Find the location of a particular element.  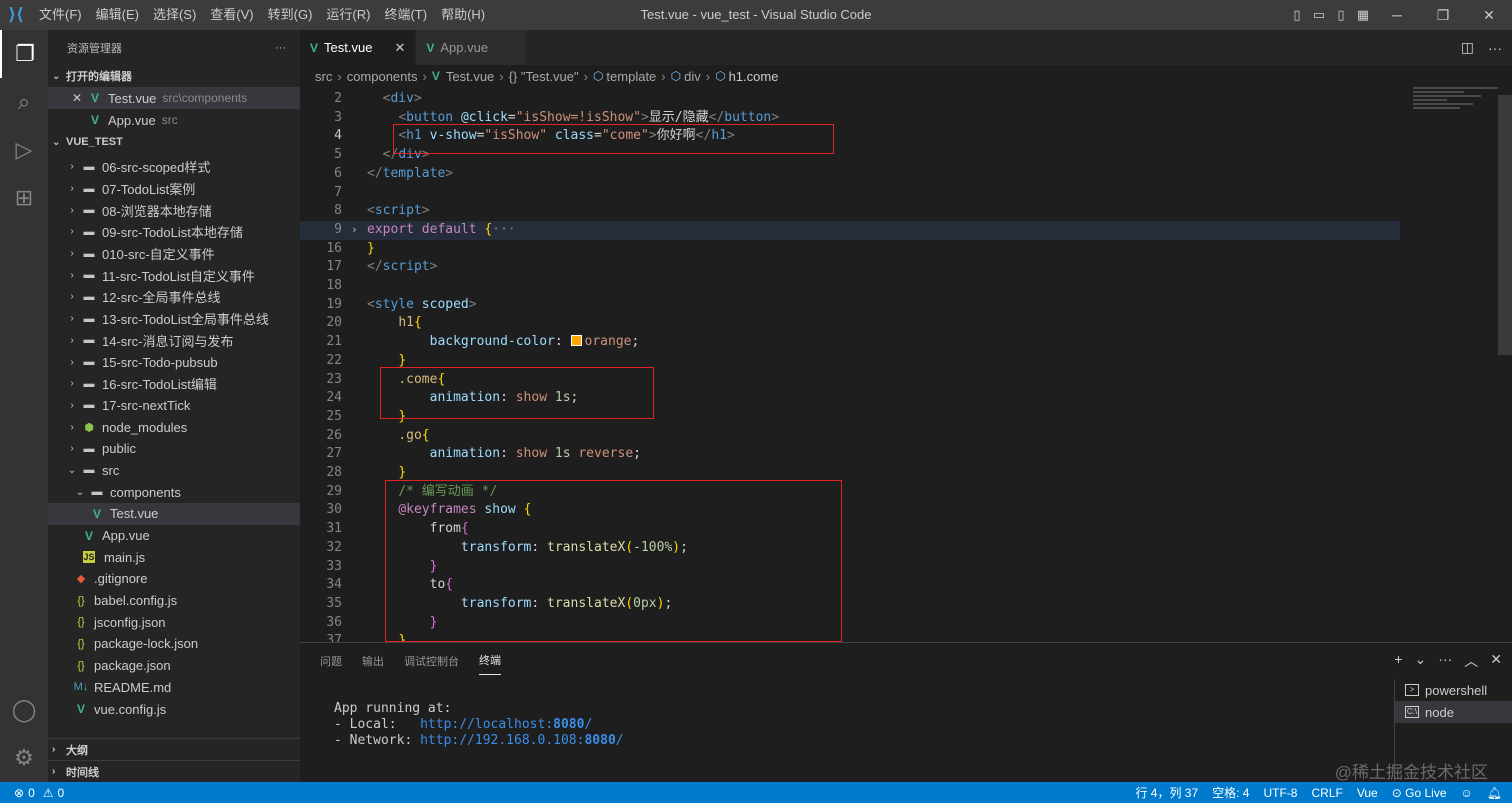

minimap is located at coordinates (1455, 117).